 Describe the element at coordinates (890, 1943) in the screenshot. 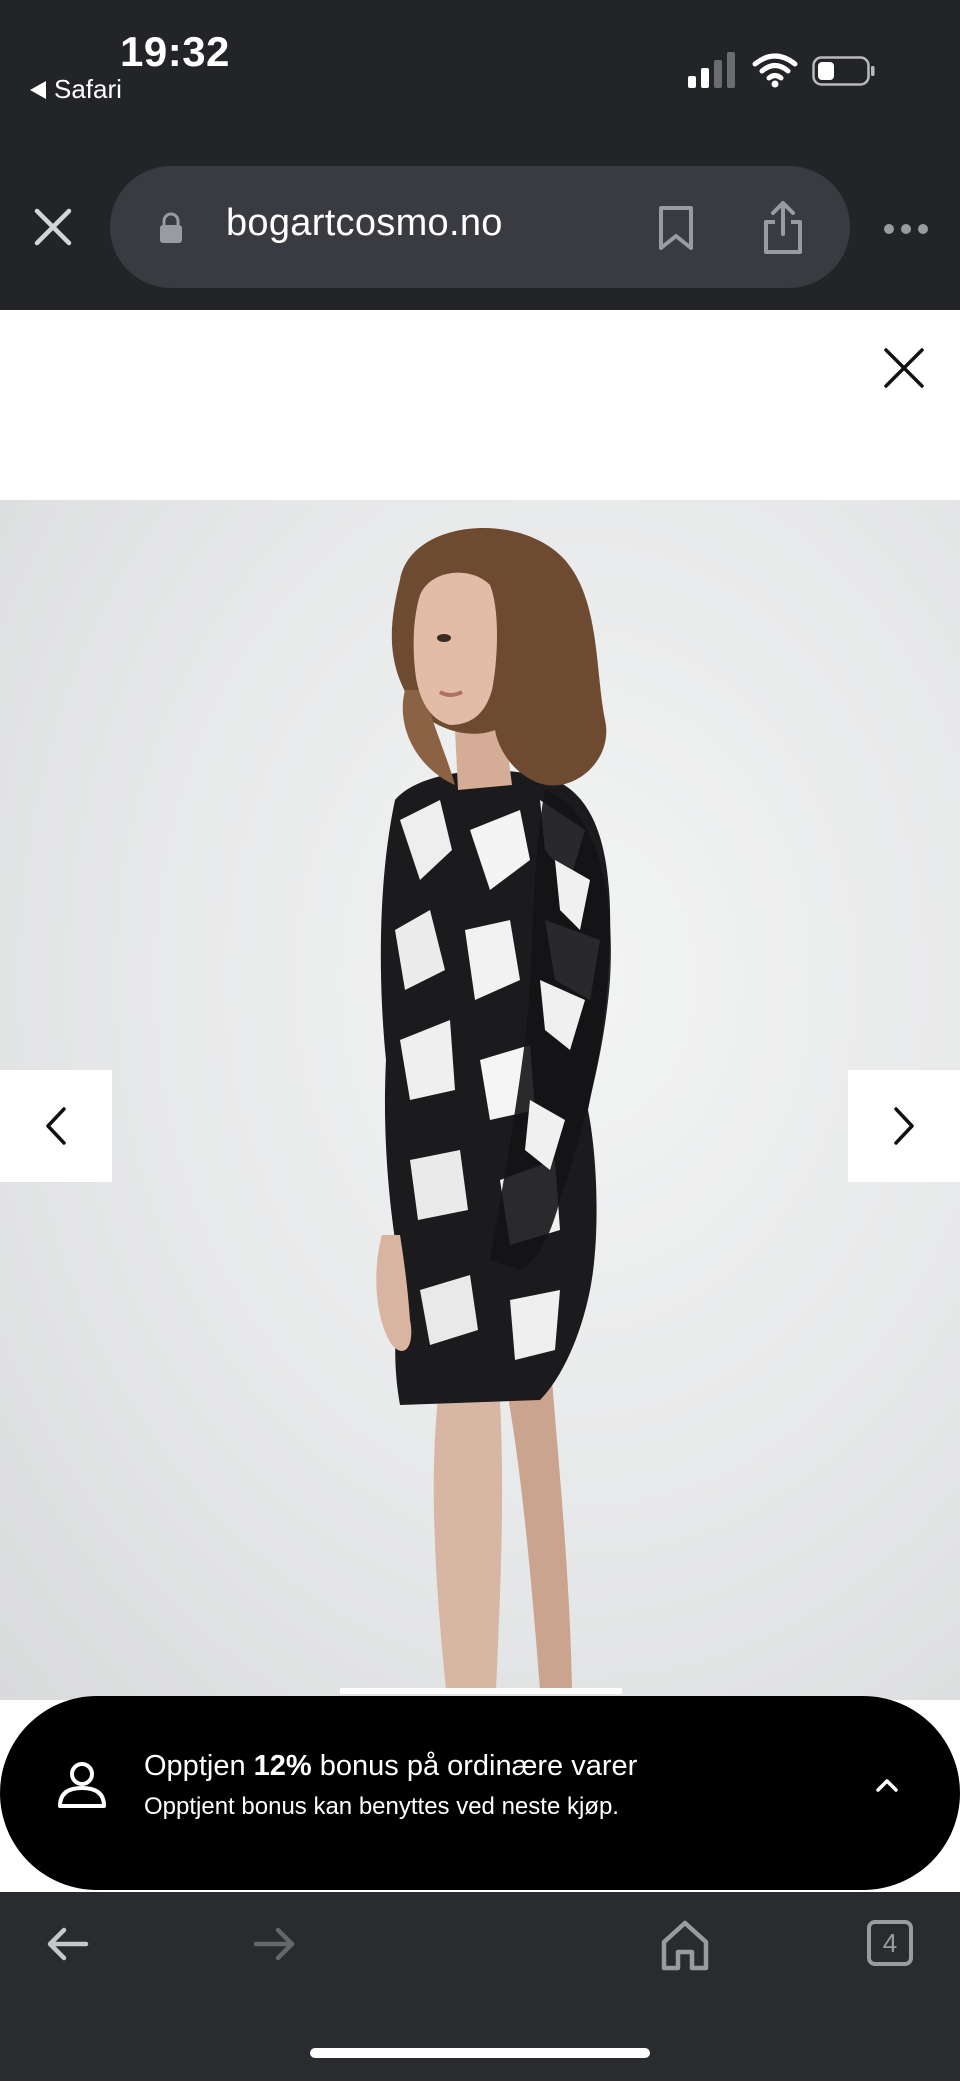

I see `tabs-button: 4` at that location.